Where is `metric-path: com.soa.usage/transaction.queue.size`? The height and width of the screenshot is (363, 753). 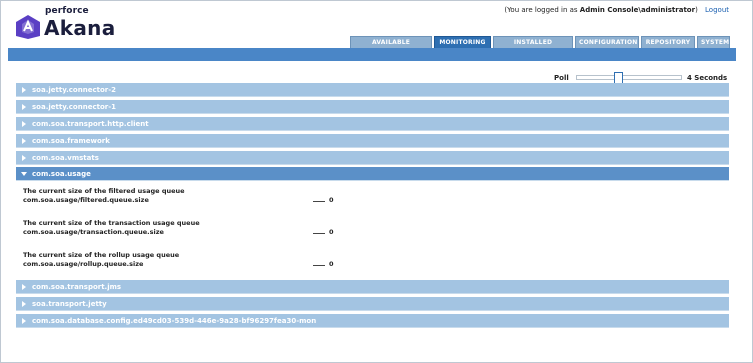 metric-path: com.soa.usage/transaction.queue.size is located at coordinates (93, 232).